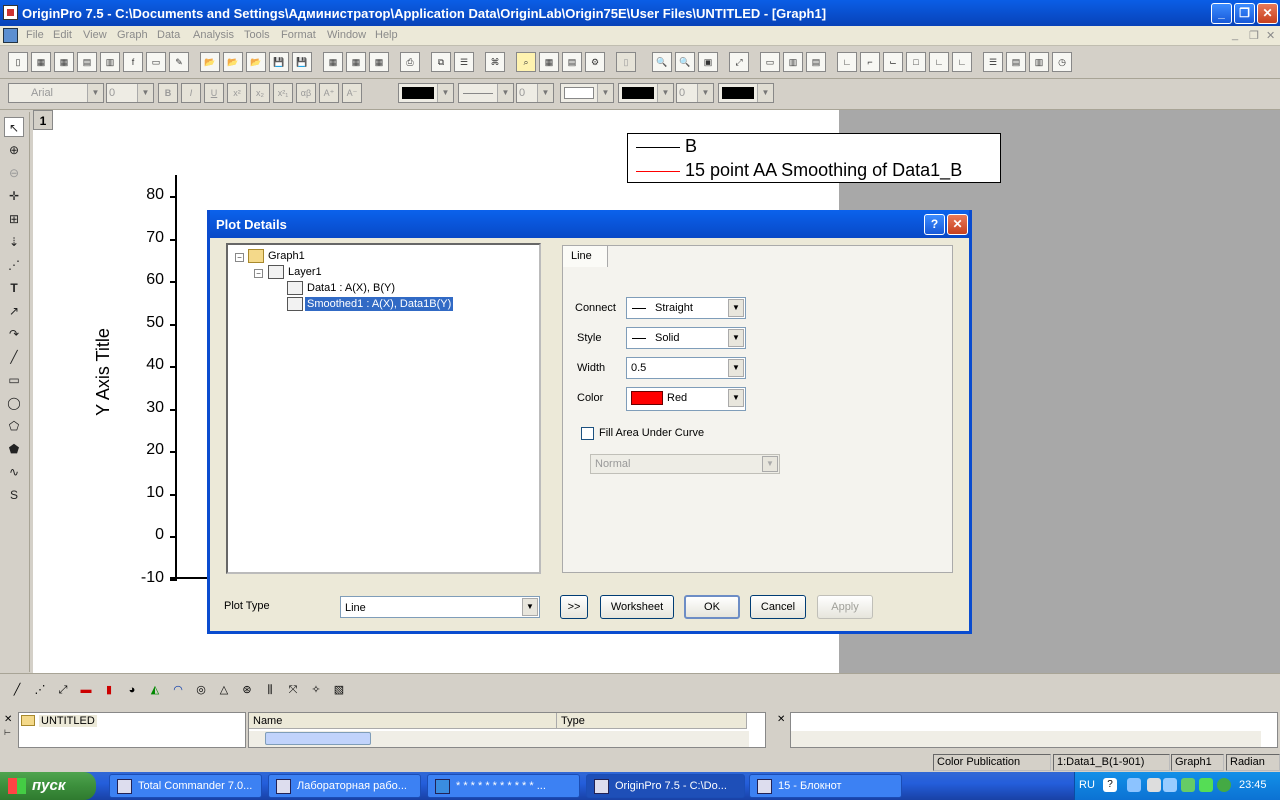  Describe the element at coordinates (18, 62) in the screenshot. I see `new-project-icon: ▯` at that location.